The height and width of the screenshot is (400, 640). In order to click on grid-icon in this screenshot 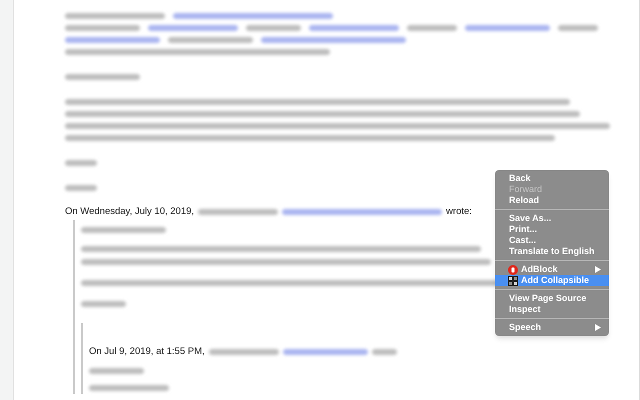, I will do `click(513, 281)`.